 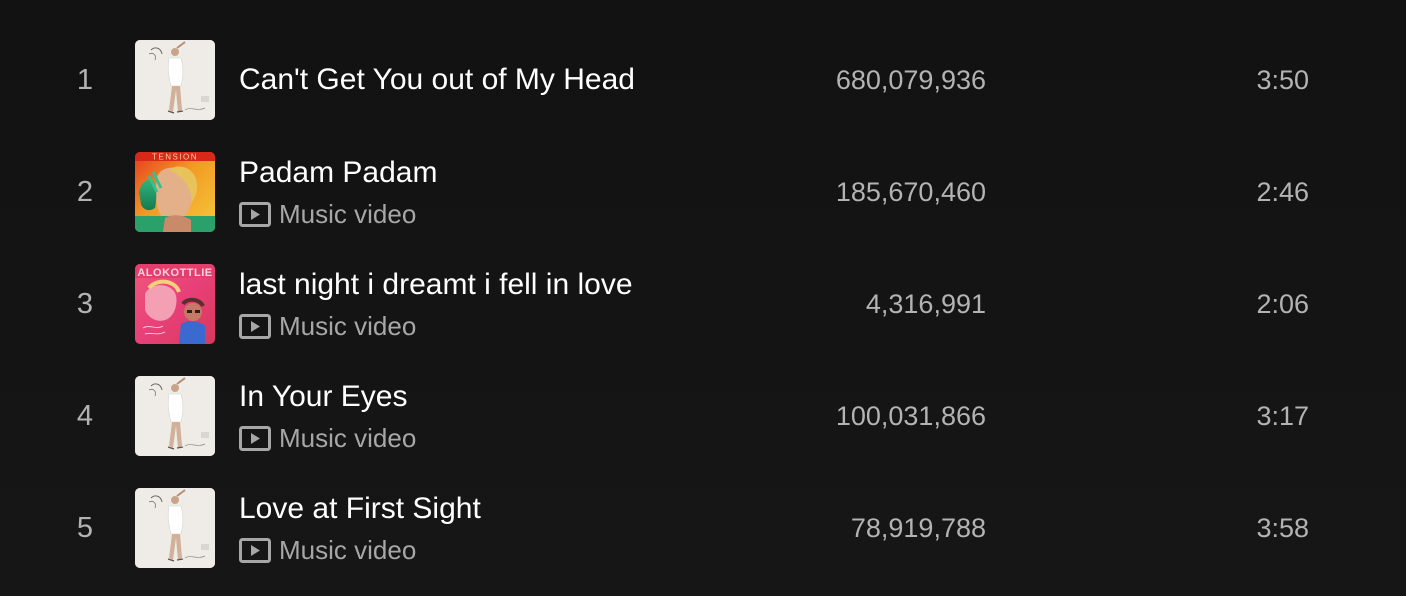 What do you see at coordinates (323, 397) in the screenshot?
I see `track-title: In Your Eyes` at bounding box center [323, 397].